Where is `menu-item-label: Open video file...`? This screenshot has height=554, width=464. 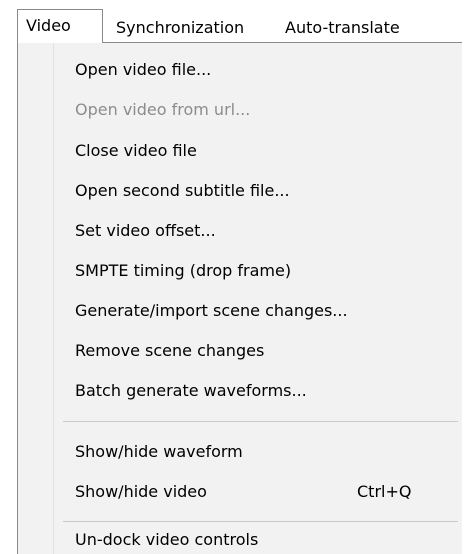 menu-item-label: Open video file... is located at coordinates (143, 69).